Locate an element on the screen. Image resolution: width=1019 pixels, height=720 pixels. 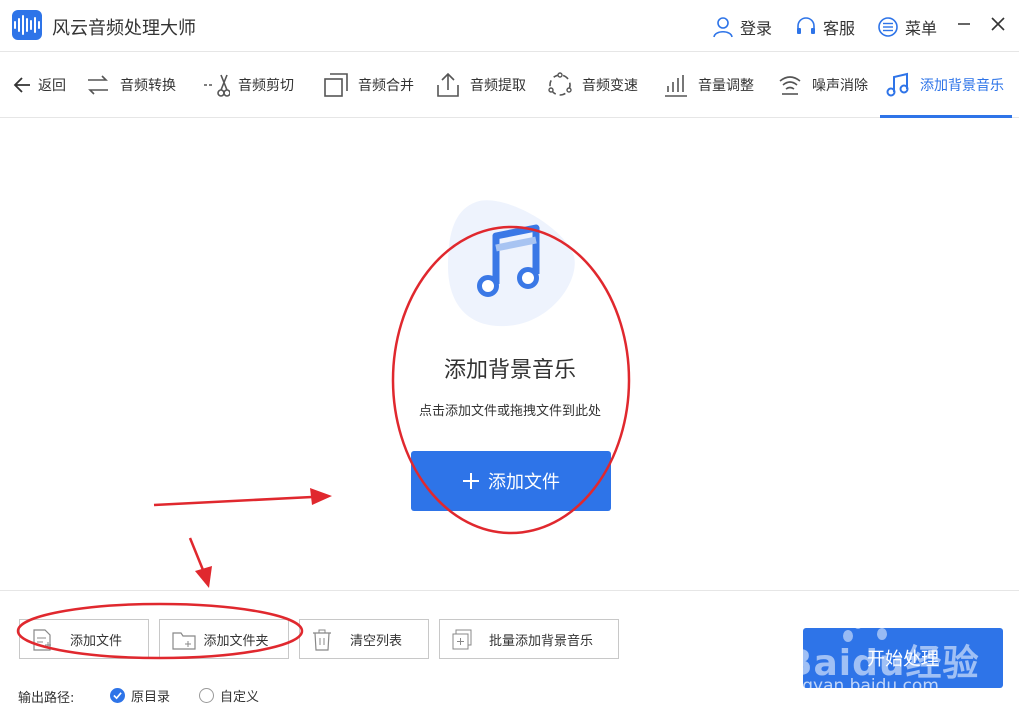
radio-original-dir: 原目录 is located at coordinates (140, 695).